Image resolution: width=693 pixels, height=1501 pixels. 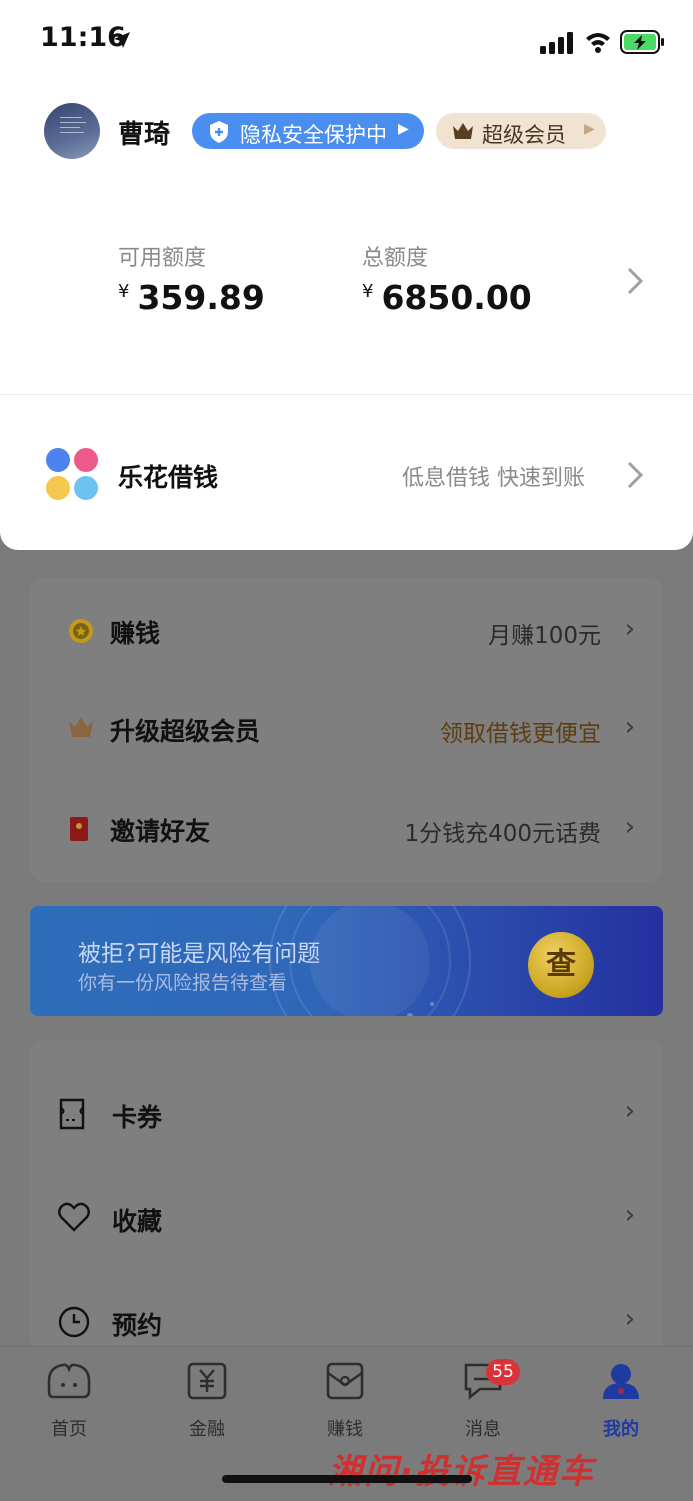 I want to click on cellular-signal-icon, so click(x=556, y=43).